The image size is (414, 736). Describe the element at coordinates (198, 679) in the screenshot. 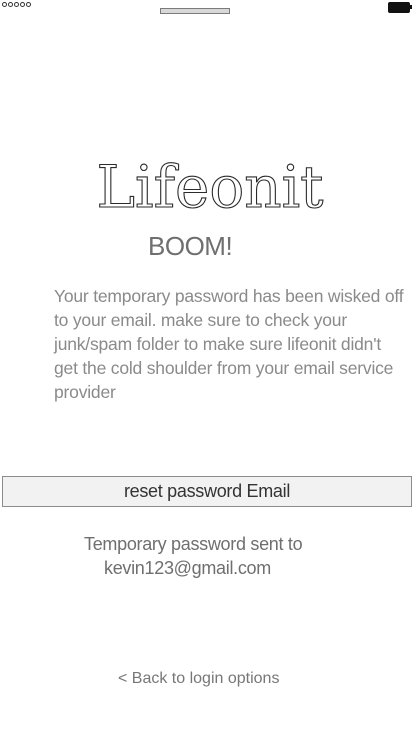

I see `back-to-login-link: < Back to login options` at that location.